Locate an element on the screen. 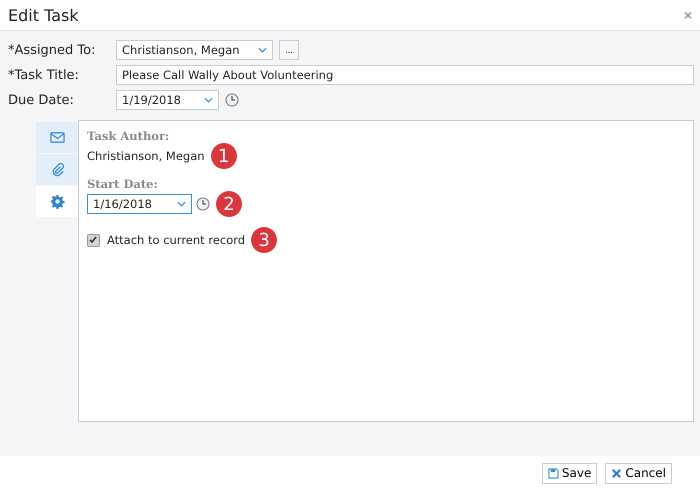  assignee-dropdown: Christianson, Megan is located at coordinates (194, 50).